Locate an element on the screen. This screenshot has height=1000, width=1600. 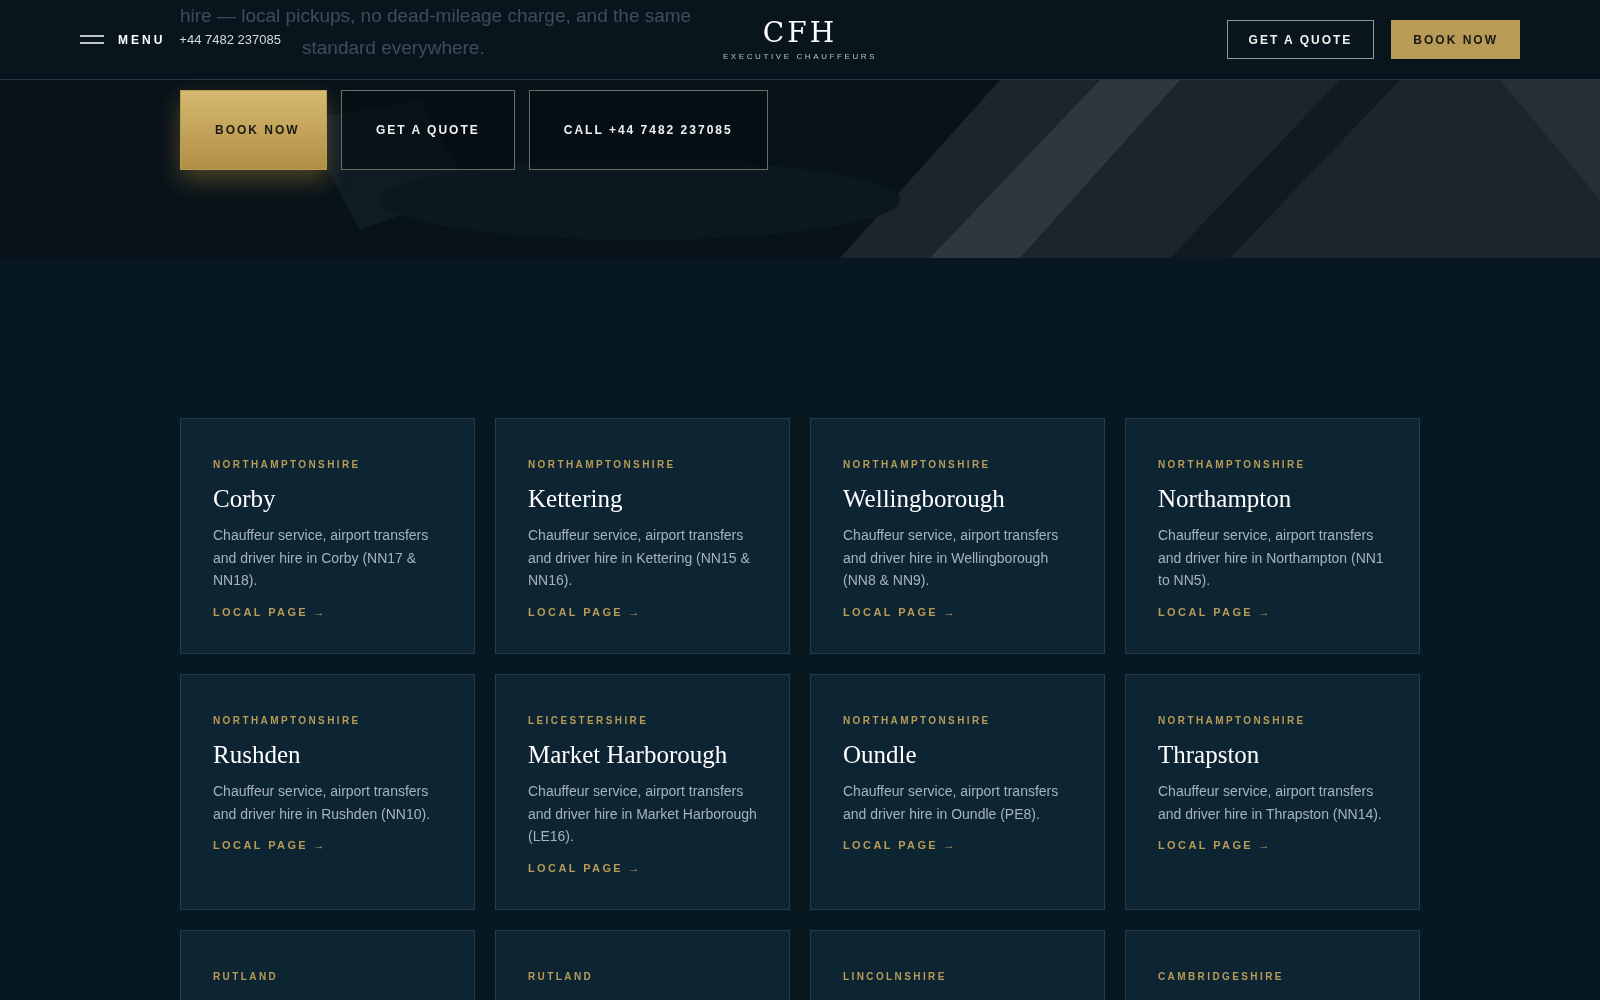
area-name: Corby is located at coordinates (245, 499).